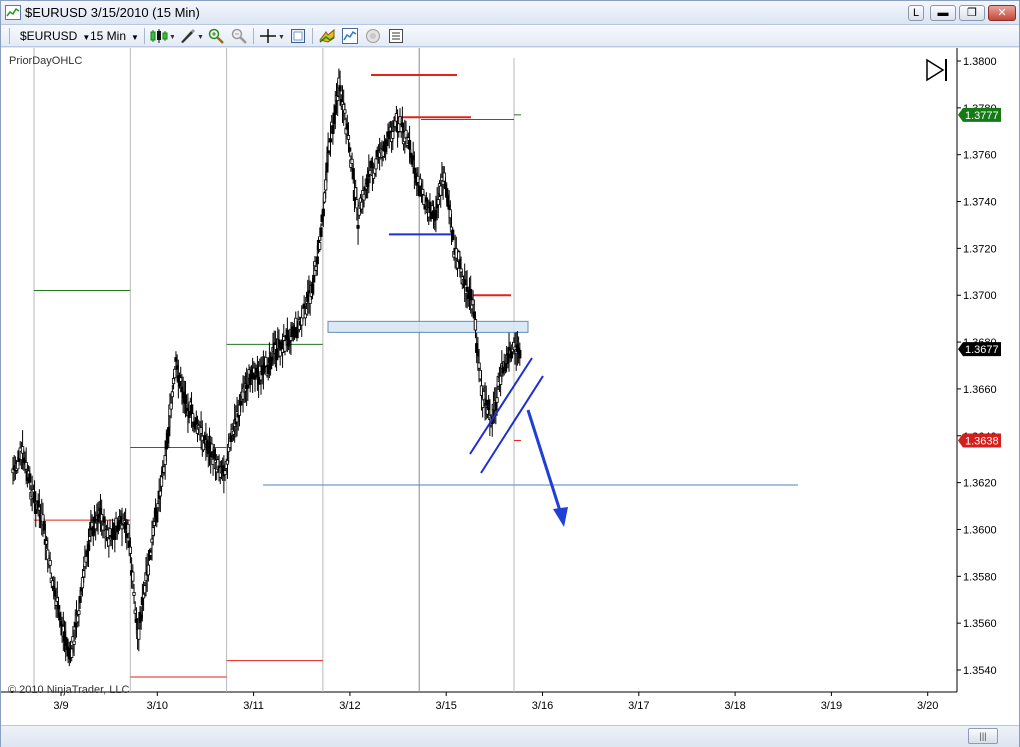  What do you see at coordinates (428, 326) in the screenshot?
I see `highlight-zone` at bounding box center [428, 326].